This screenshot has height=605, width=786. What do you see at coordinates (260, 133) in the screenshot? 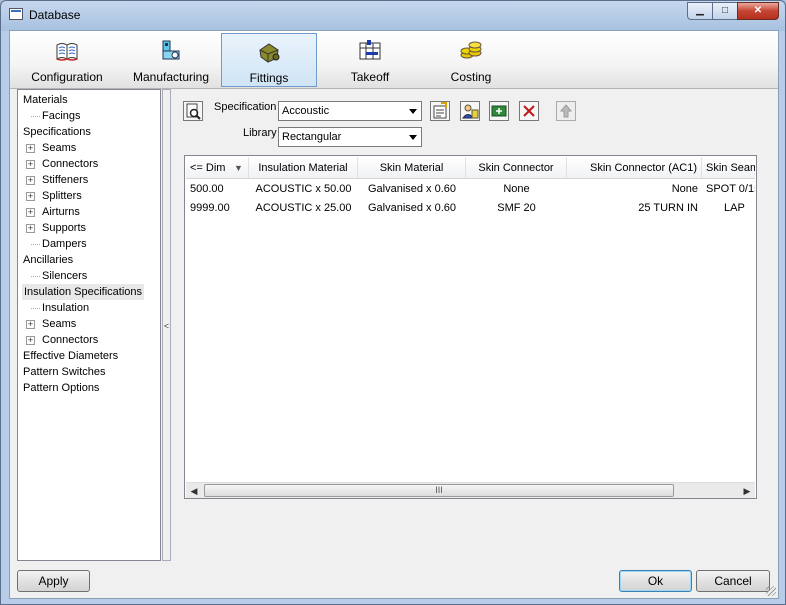
I see `library-label: Library` at bounding box center [260, 133].